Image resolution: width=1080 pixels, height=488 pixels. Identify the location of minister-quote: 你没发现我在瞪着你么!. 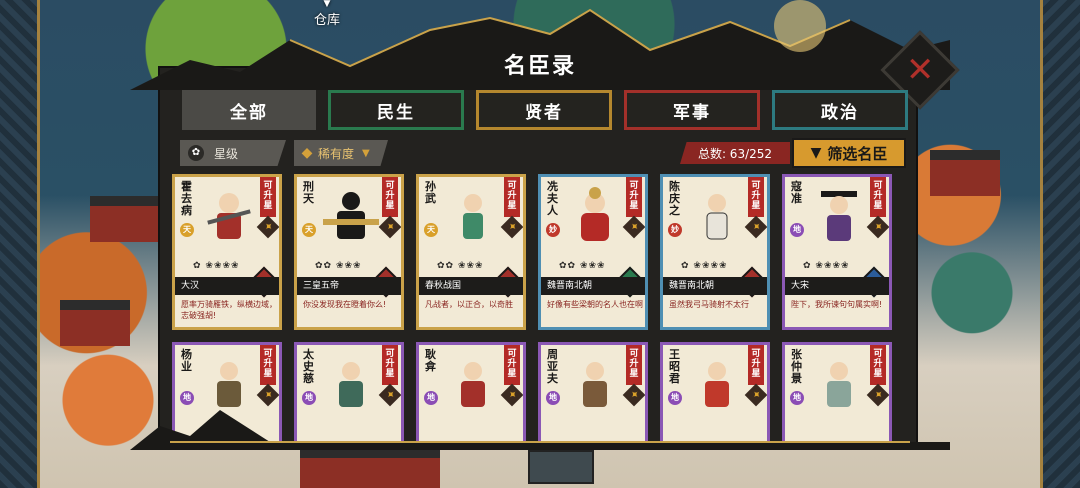
(345, 304).